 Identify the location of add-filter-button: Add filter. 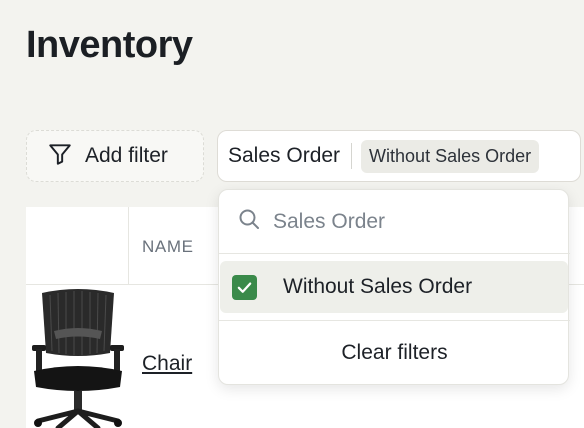
(115, 156).